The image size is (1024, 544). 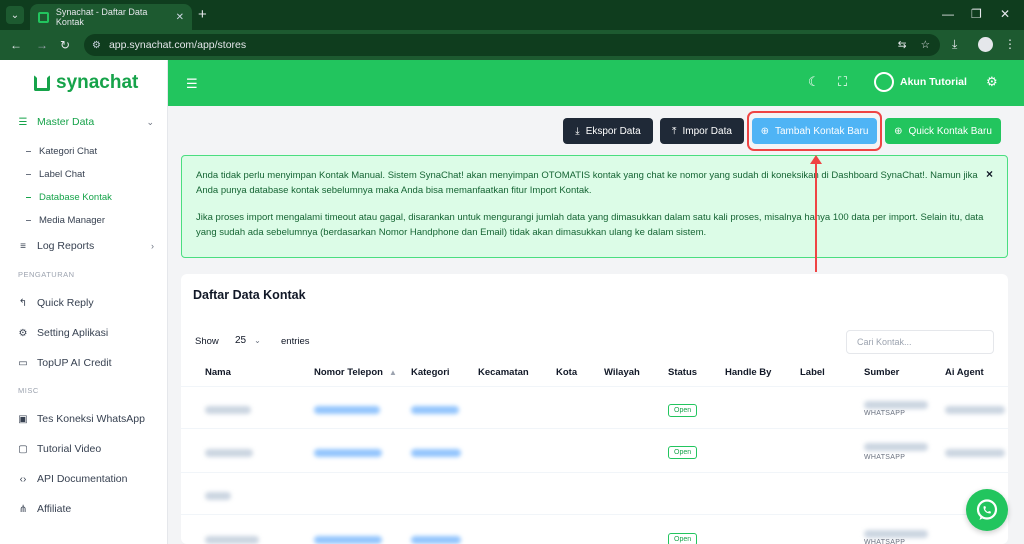 I want to click on entries-value: 25, so click(x=241, y=340).